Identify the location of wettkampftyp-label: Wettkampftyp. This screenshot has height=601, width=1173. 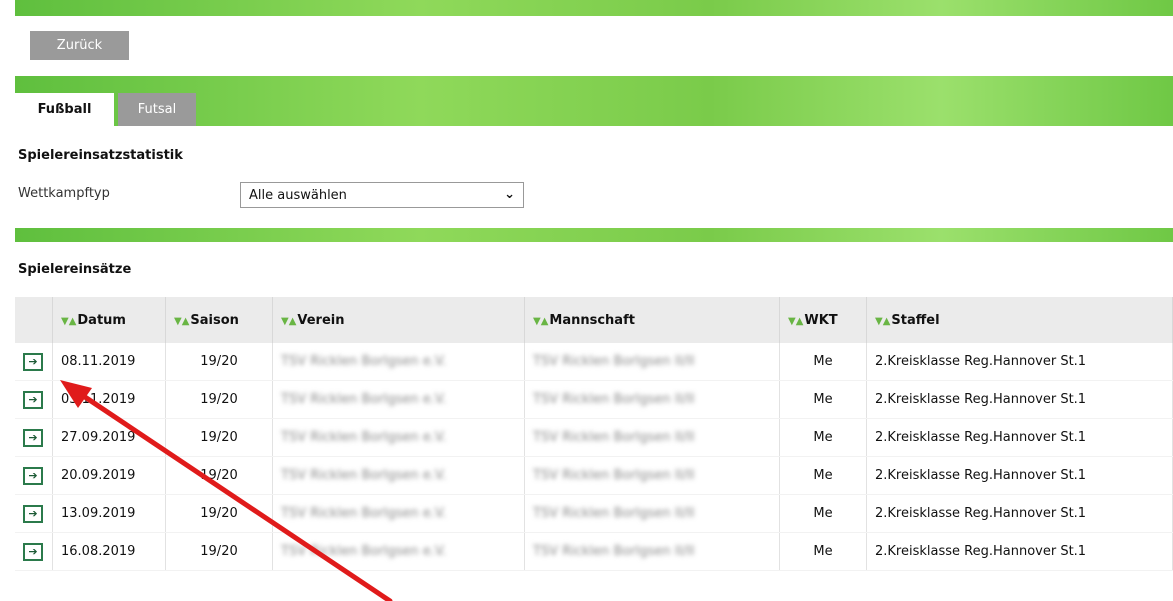
(64, 193).